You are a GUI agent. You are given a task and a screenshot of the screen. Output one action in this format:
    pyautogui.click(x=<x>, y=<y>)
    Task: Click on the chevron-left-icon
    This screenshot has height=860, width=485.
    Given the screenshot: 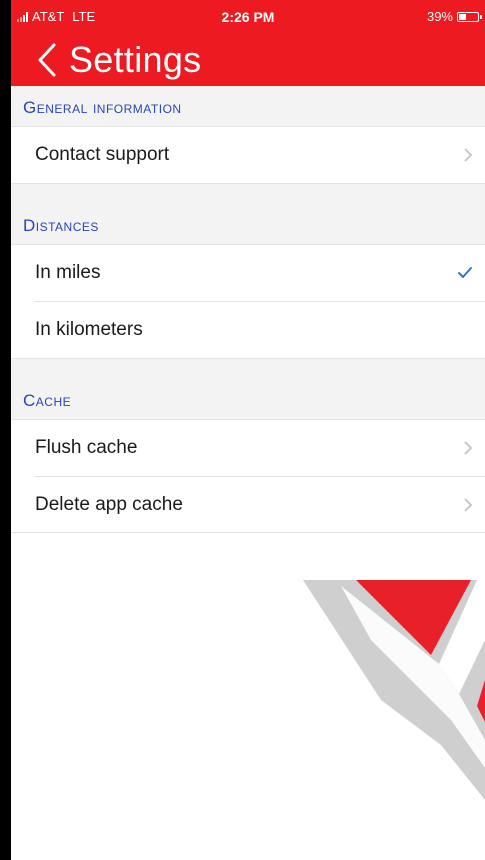 What is the action you would take?
    pyautogui.click(x=47, y=60)
    